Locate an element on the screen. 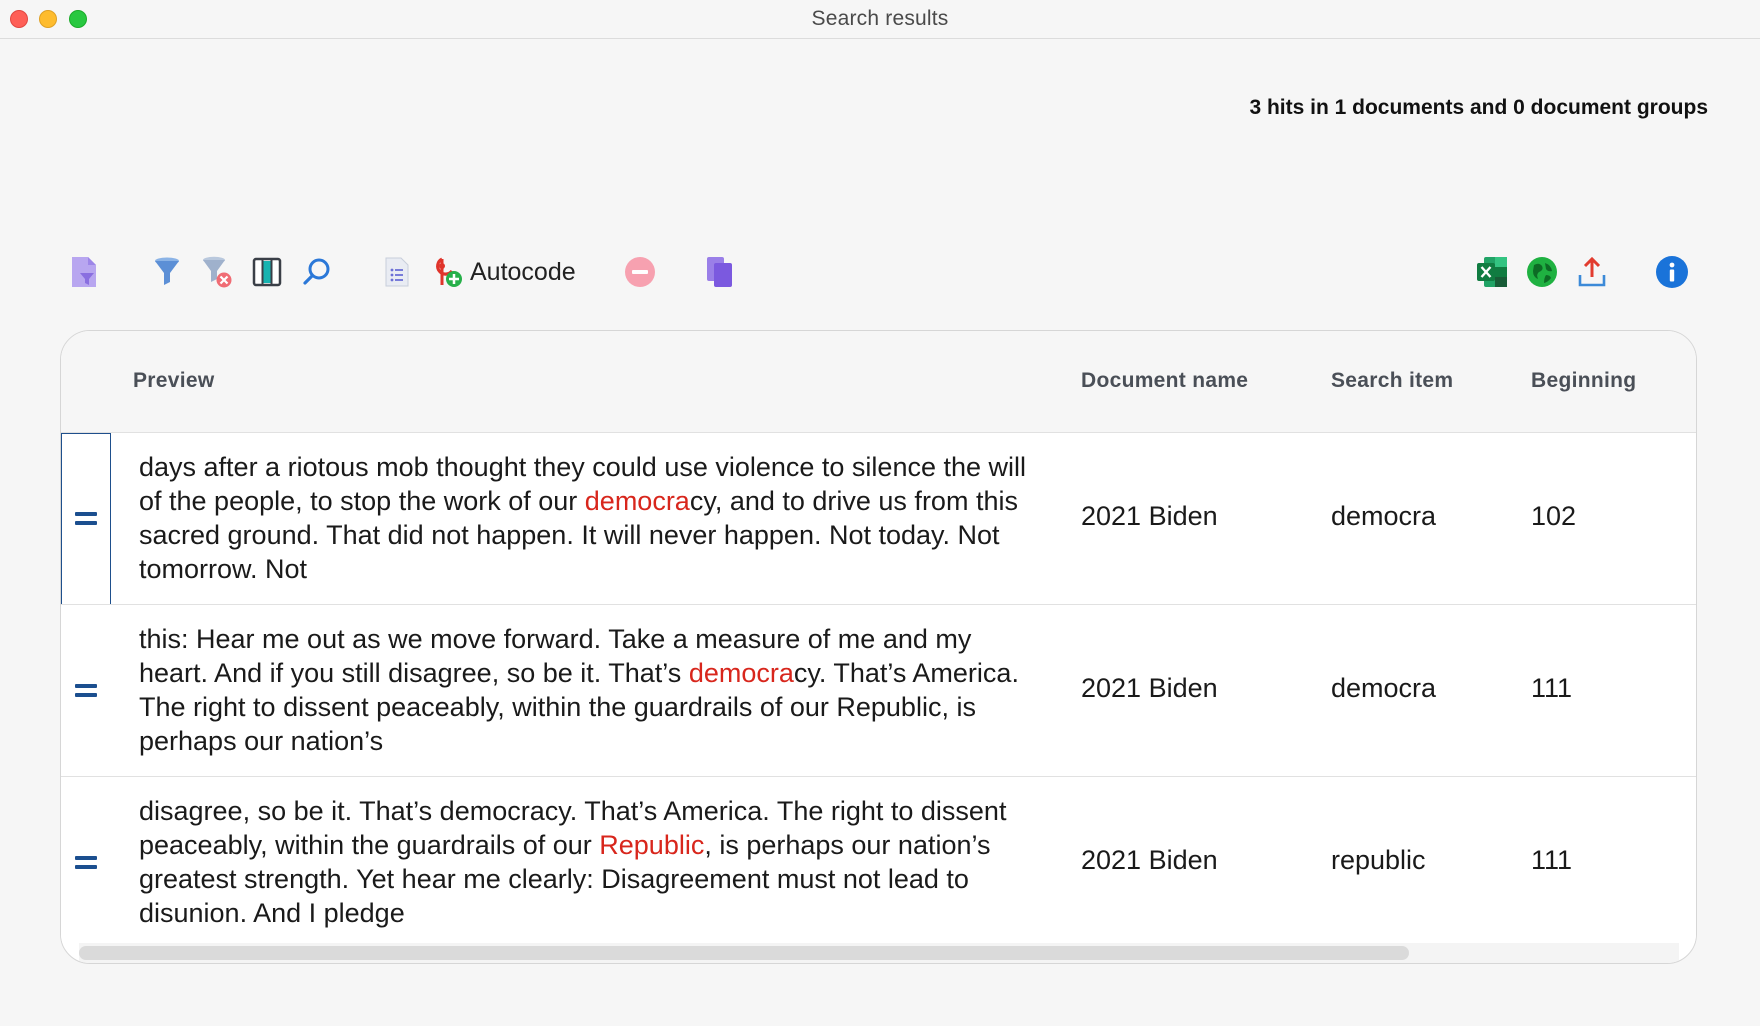 The height and width of the screenshot is (1026, 1760). export-icon is located at coordinates (1592, 271).